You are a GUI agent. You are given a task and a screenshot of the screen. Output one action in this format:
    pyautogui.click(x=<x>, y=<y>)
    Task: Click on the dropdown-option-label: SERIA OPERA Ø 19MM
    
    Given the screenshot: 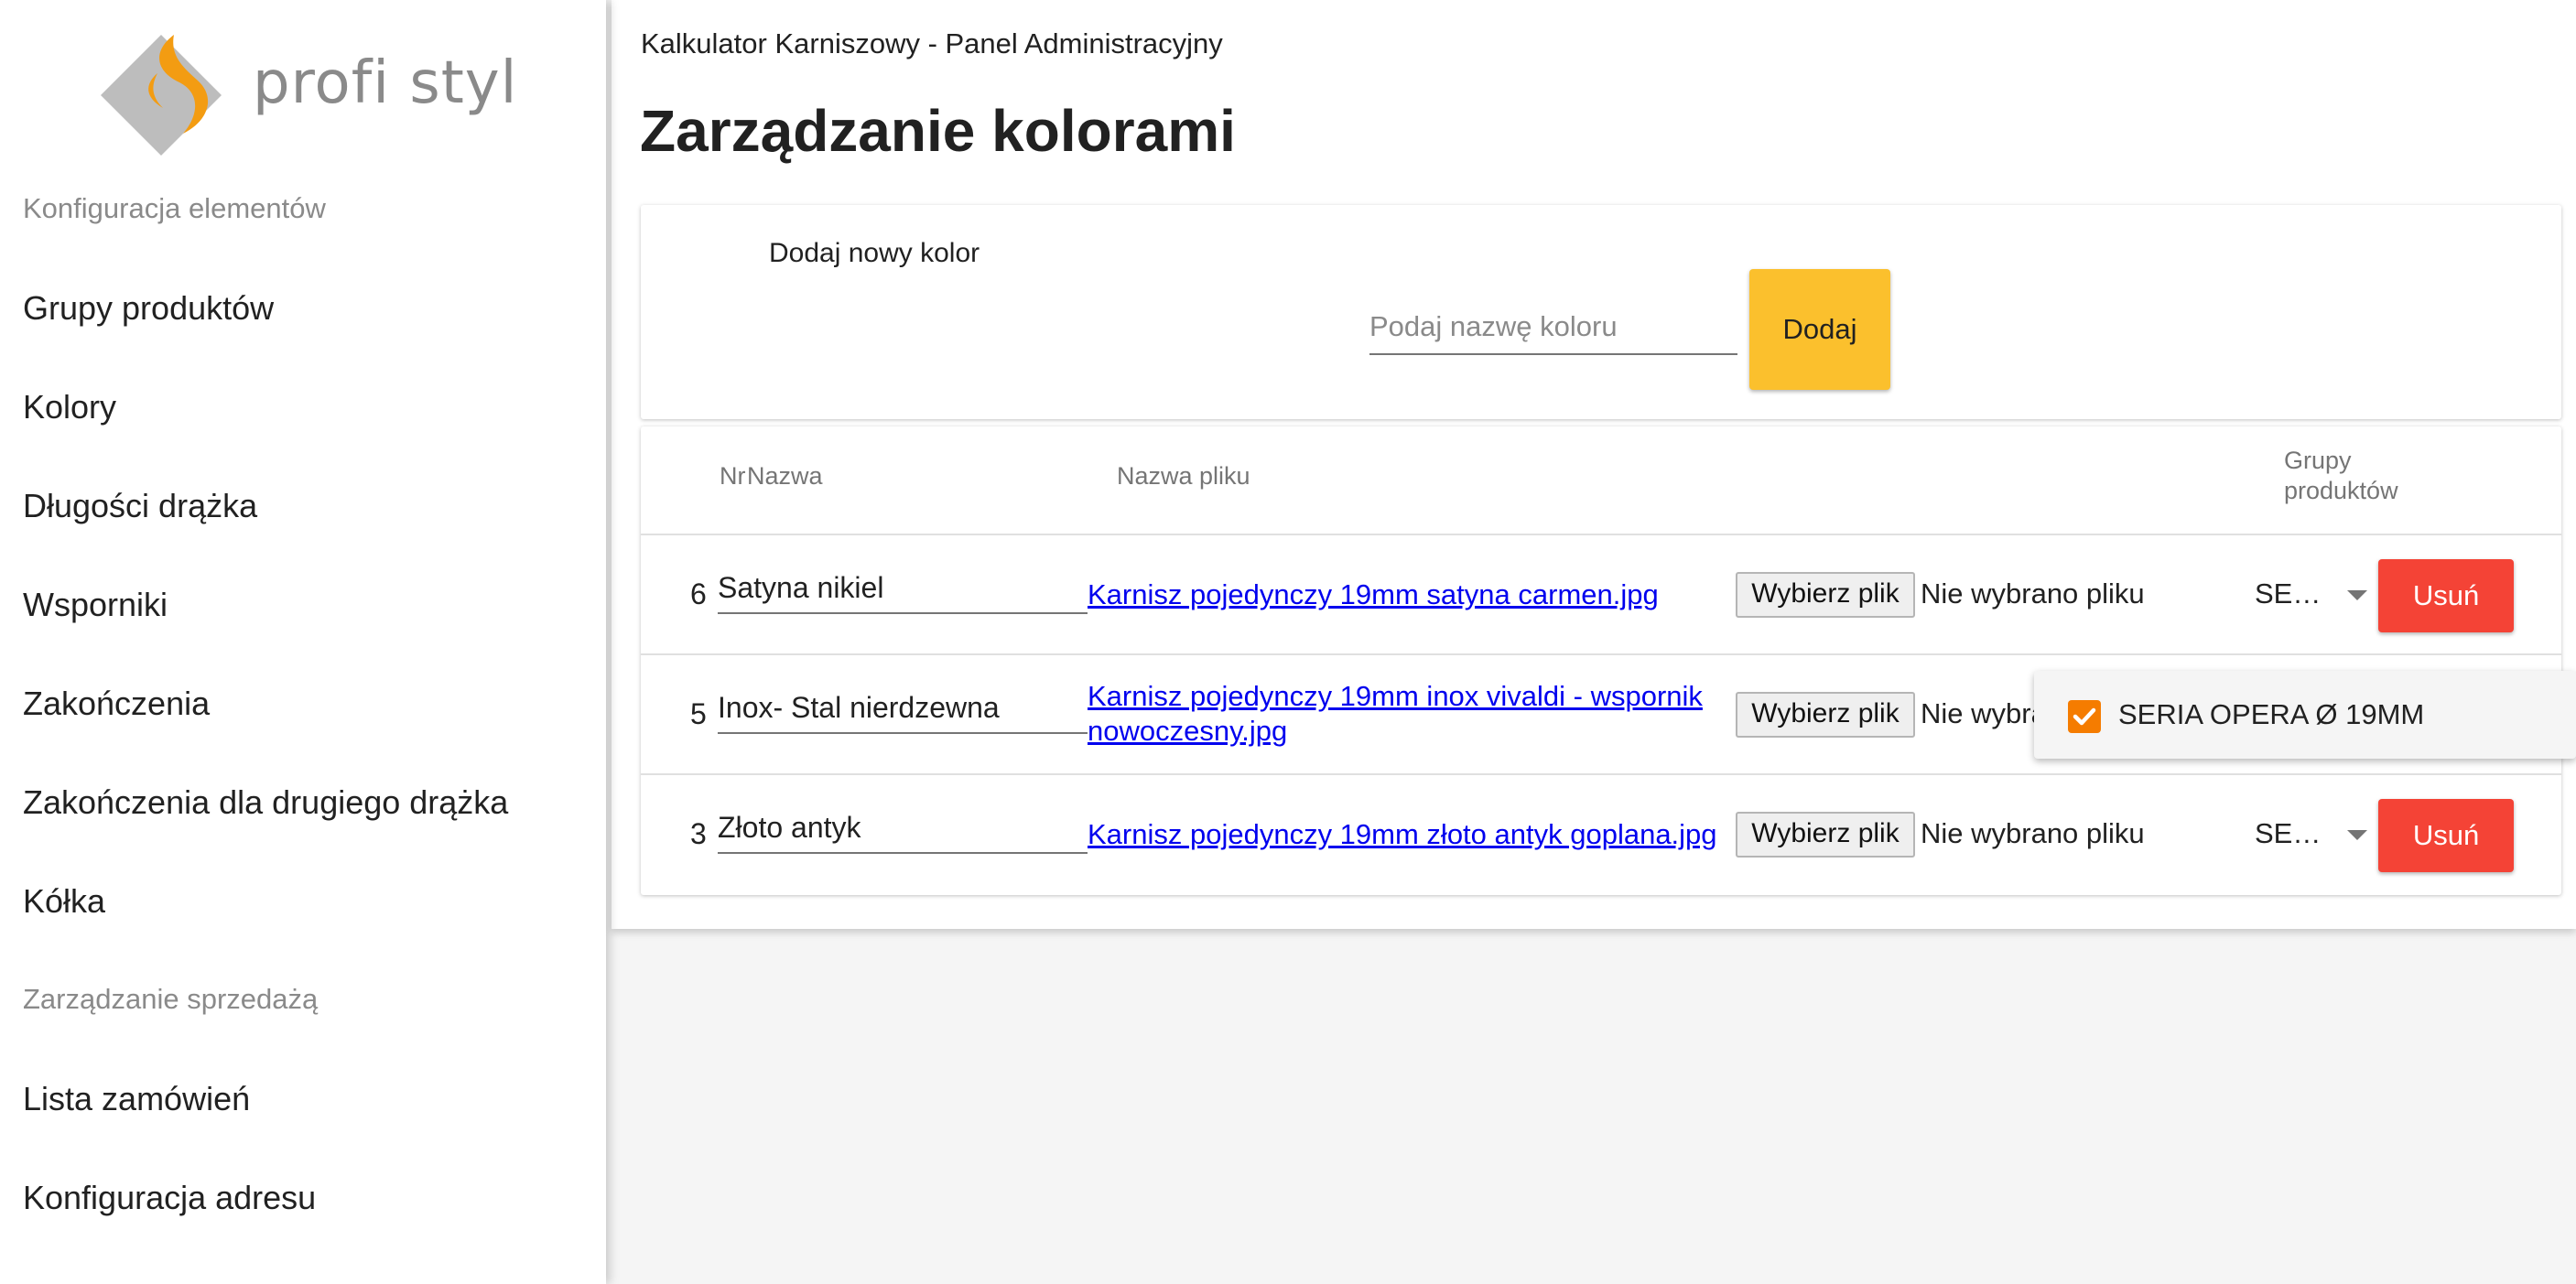 What is the action you would take?
    pyautogui.click(x=2271, y=714)
    